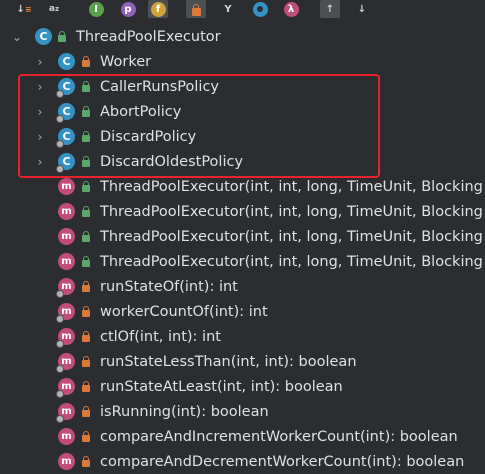 The image size is (485, 474). Describe the element at coordinates (330, 9) in the screenshot. I see `autoscroll-to-source-icon: ↑` at that location.